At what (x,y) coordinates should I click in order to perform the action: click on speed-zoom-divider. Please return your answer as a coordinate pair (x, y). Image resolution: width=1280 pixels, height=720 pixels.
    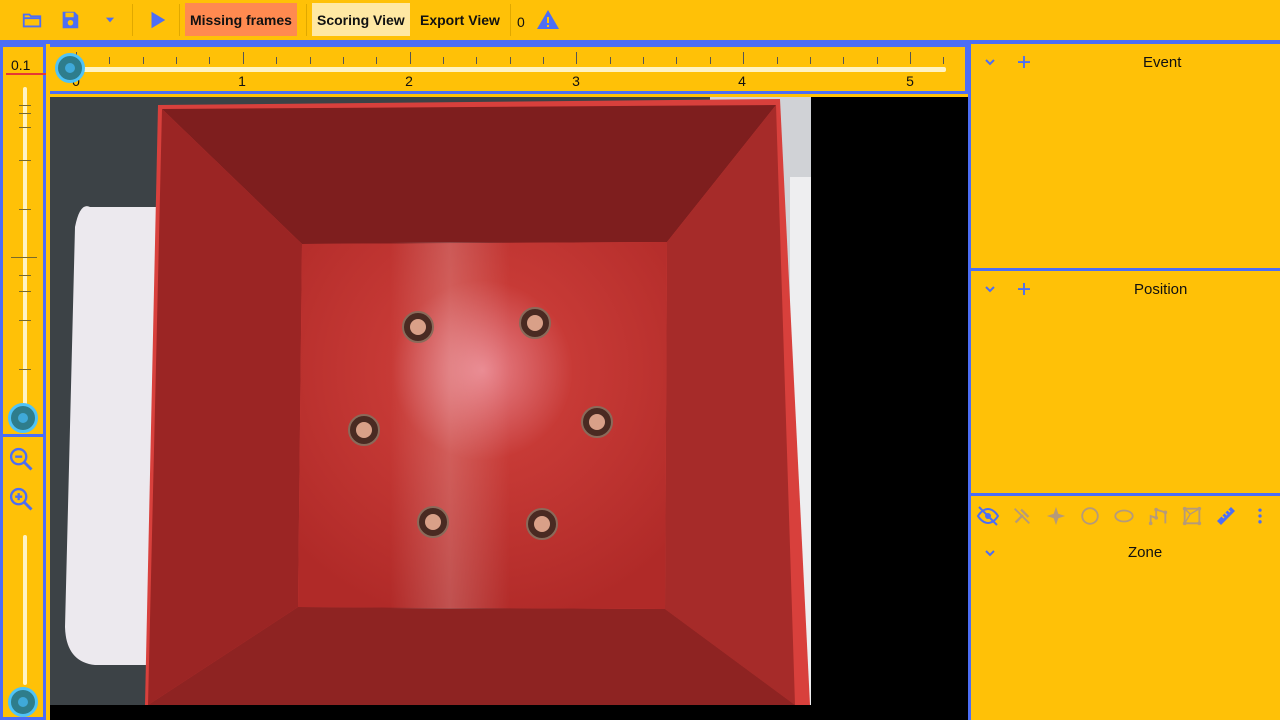
    Looking at the image, I should click on (23, 435).